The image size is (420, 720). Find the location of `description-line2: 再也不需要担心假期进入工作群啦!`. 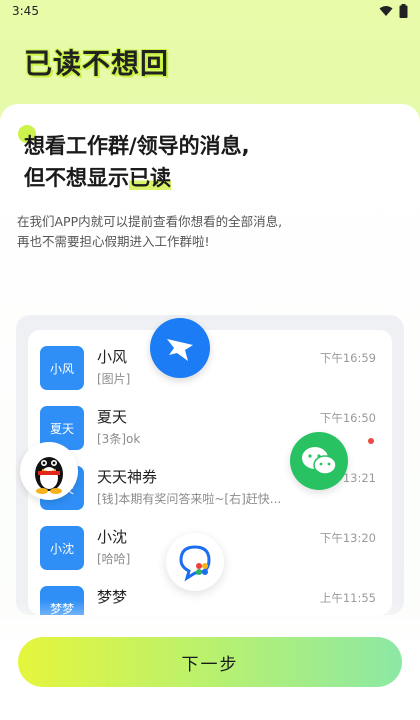

description-line2: 再也不需要担心假期进入工作群啦! is located at coordinates (113, 241).